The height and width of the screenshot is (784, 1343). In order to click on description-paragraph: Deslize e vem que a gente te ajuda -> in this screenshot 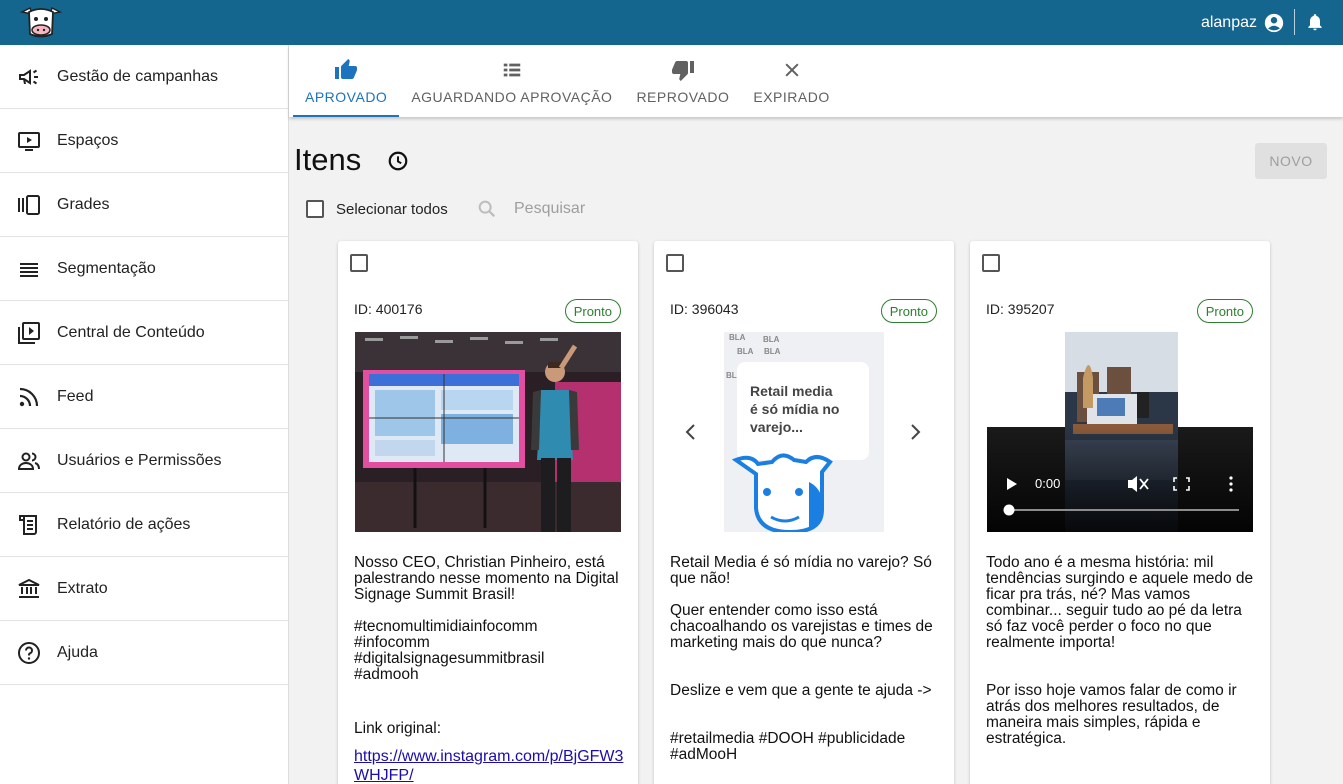, I will do `click(801, 690)`.